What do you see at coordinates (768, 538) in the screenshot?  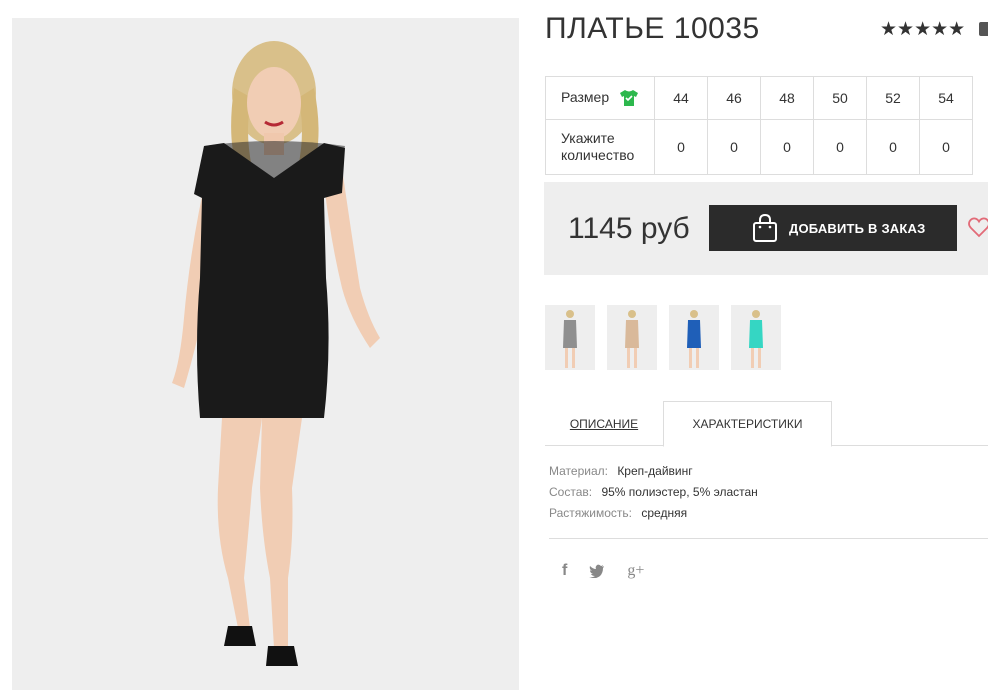 I see `section-divider` at bounding box center [768, 538].